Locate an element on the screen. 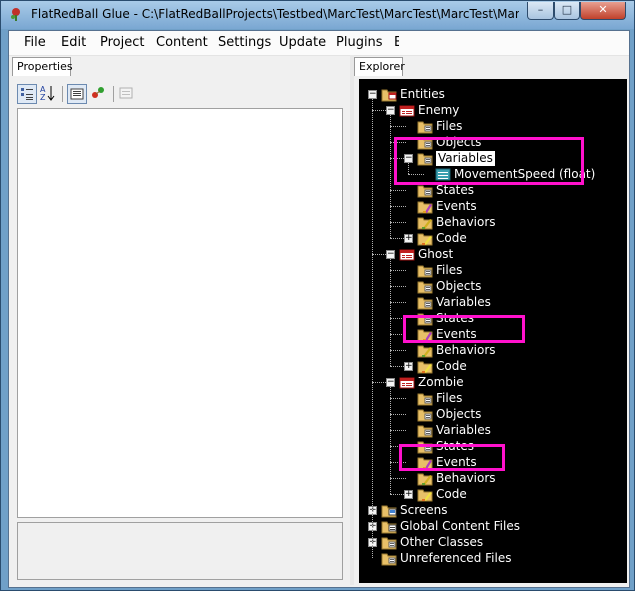 Image resolution: width=635 pixels, height=591 pixels. flatredball-app-icon is located at coordinates (15, 14).